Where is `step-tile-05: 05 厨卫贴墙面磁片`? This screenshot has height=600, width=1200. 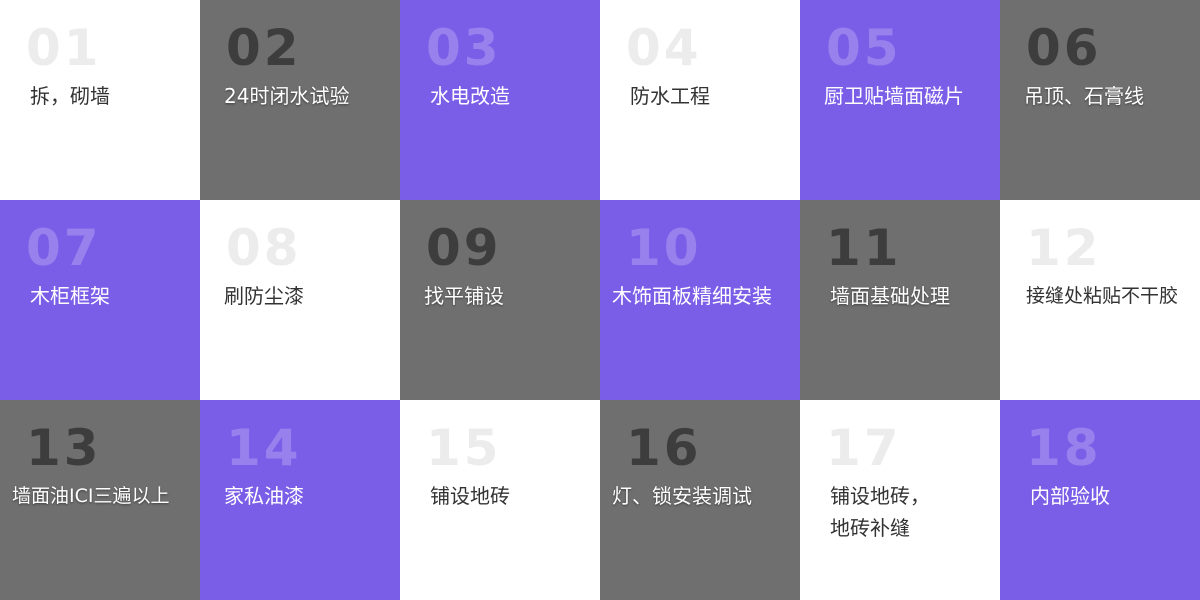
step-tile-05: 05 厨卫贴墙面磁片 is located at coordinates (900, 100).